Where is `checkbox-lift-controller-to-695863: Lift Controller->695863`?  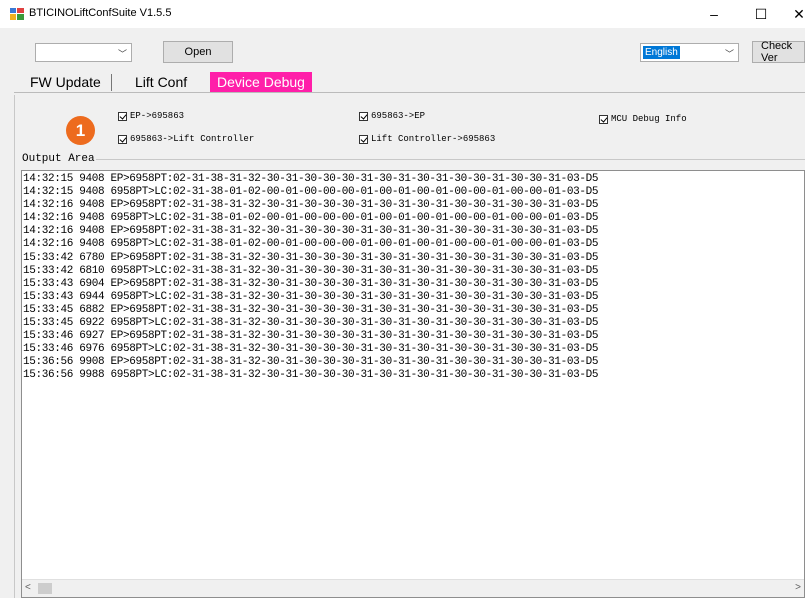
checkbox-lift-controller-to-695863: Lift Controller->695863 is located at coordinates (427, 139).